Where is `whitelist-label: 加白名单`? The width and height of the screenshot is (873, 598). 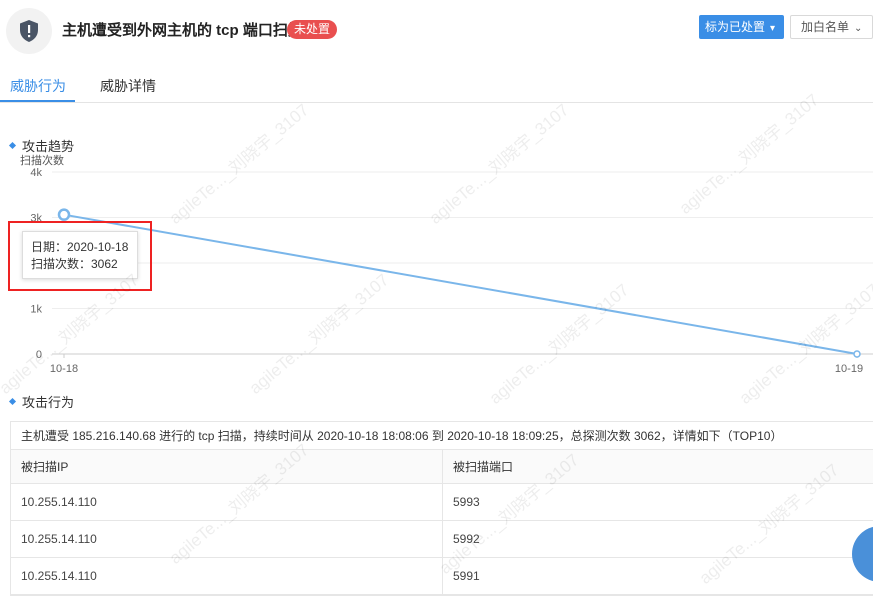
whitelist-label: 加白名单 is located at coordinates (825, 27).